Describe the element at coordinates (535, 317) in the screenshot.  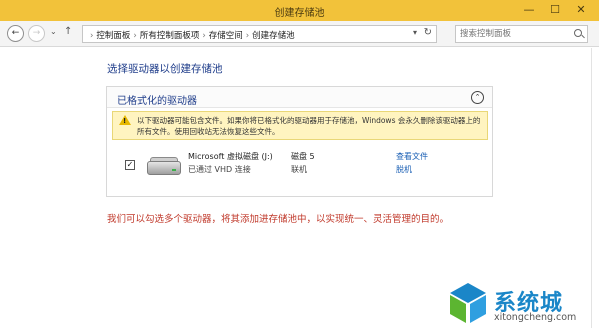
I see `watermark-url: xitongcheng.com` at that location.